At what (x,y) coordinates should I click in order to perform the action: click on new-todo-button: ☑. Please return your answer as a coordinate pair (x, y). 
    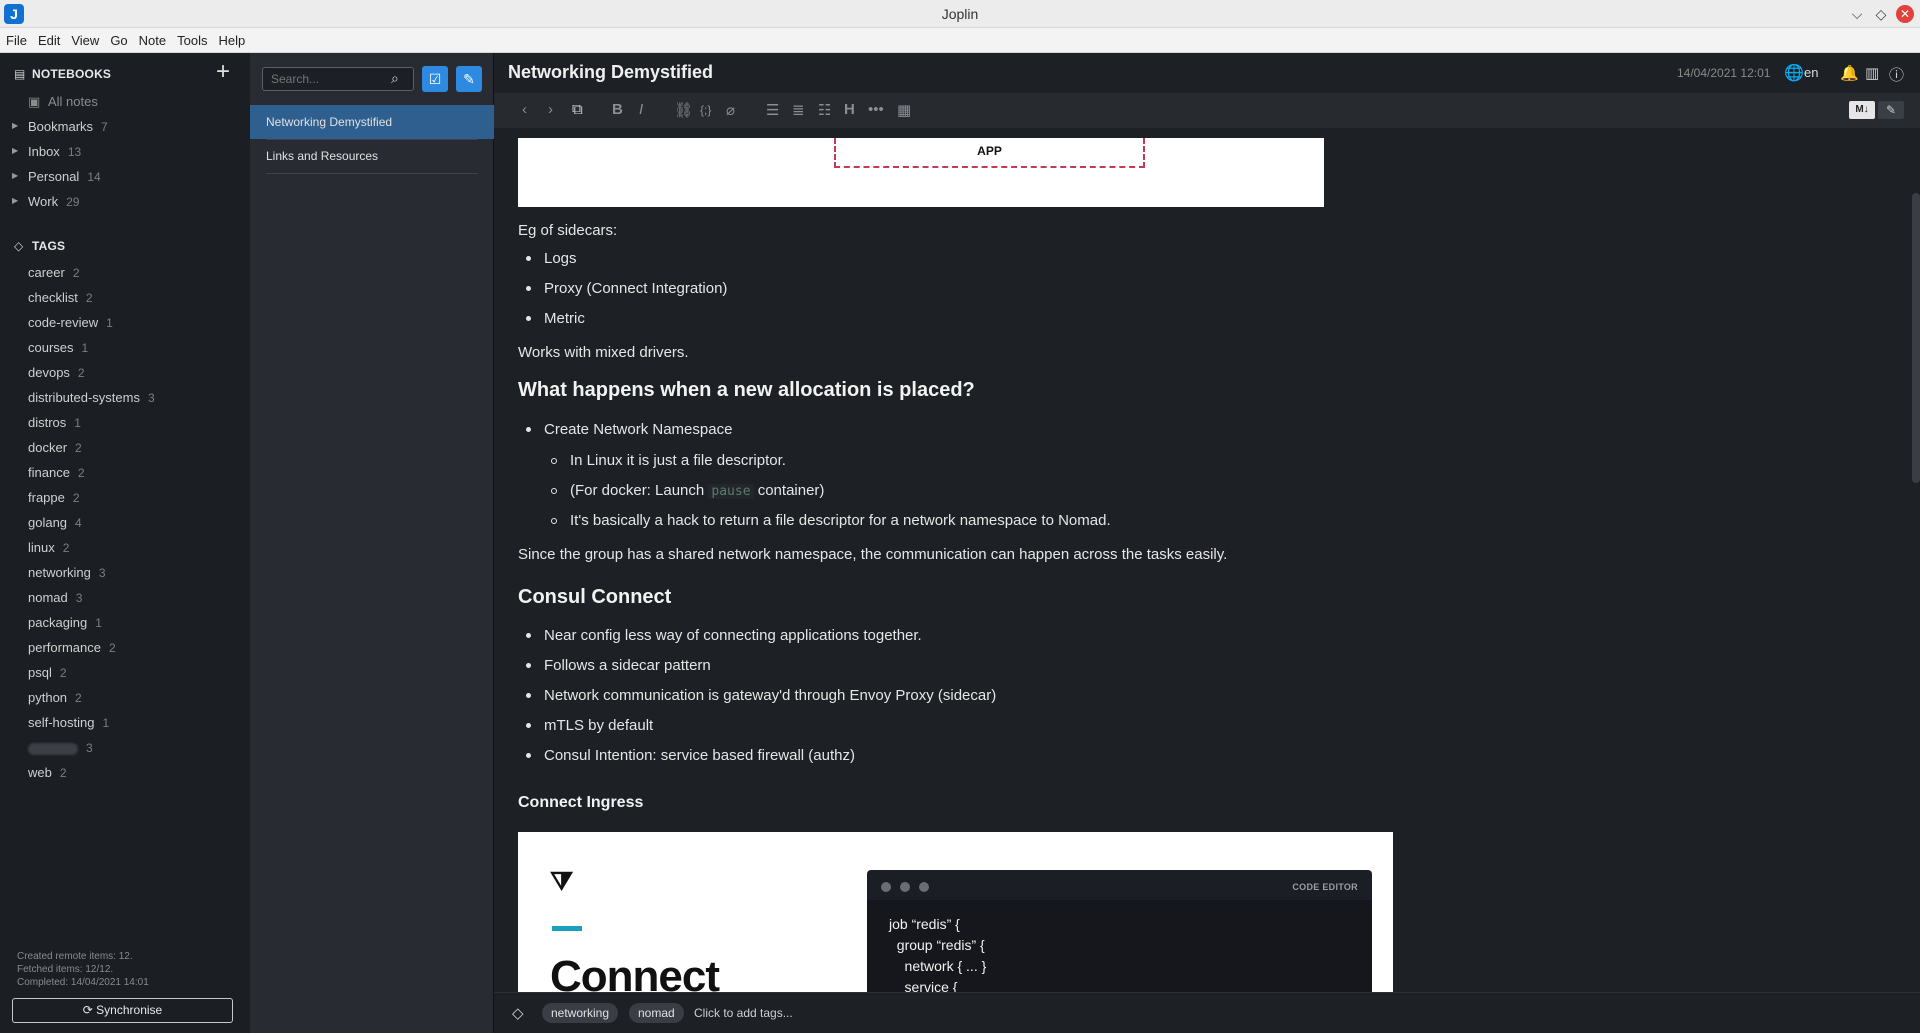
    Looking at the image, I should click on (435, 79).